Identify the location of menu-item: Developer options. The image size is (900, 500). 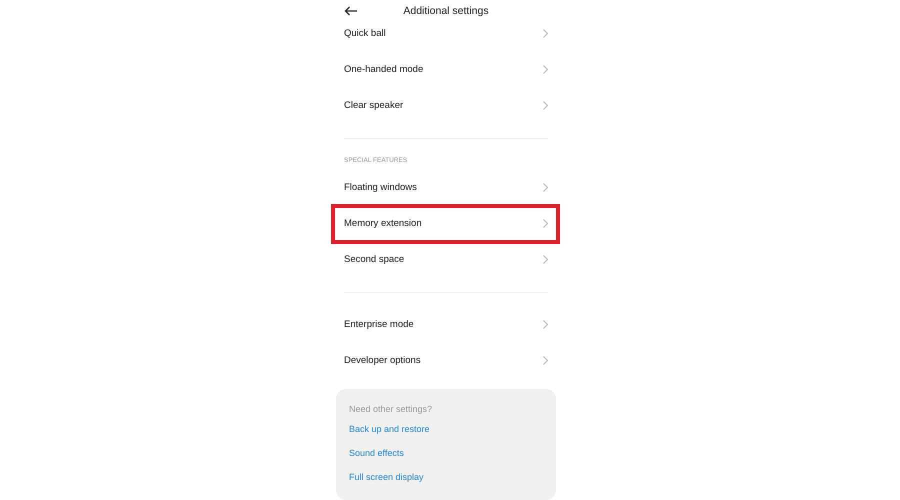
(446, 360).